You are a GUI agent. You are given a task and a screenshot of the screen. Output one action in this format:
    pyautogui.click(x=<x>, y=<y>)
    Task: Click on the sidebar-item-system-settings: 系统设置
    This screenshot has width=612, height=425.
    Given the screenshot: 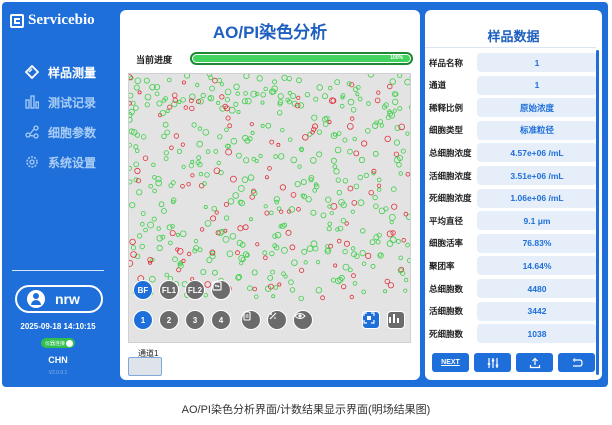 What is the action you would take?
    pyautogui.click(x=58, y=162)
    